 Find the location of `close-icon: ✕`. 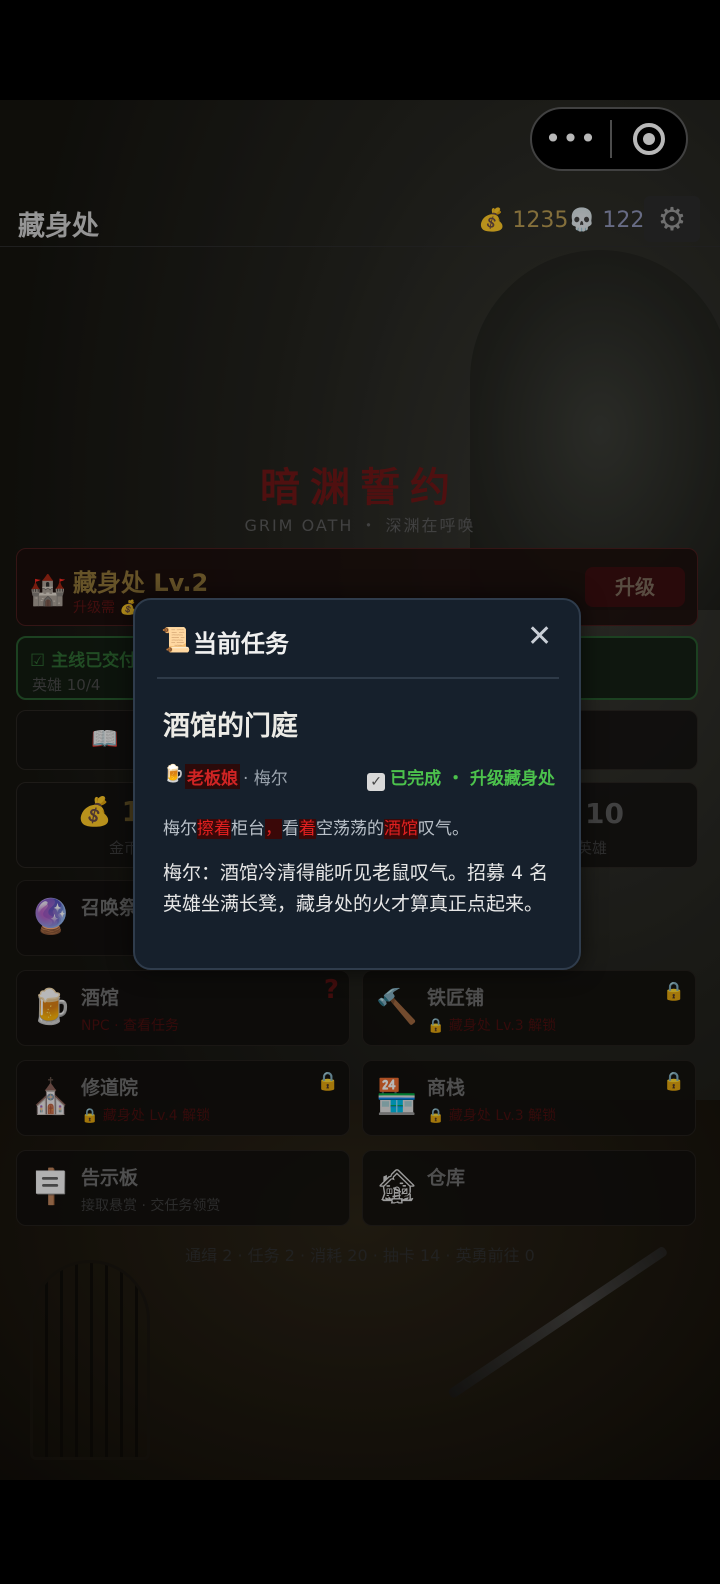

close-icon: ✕ is located at coordinates (539, 637).